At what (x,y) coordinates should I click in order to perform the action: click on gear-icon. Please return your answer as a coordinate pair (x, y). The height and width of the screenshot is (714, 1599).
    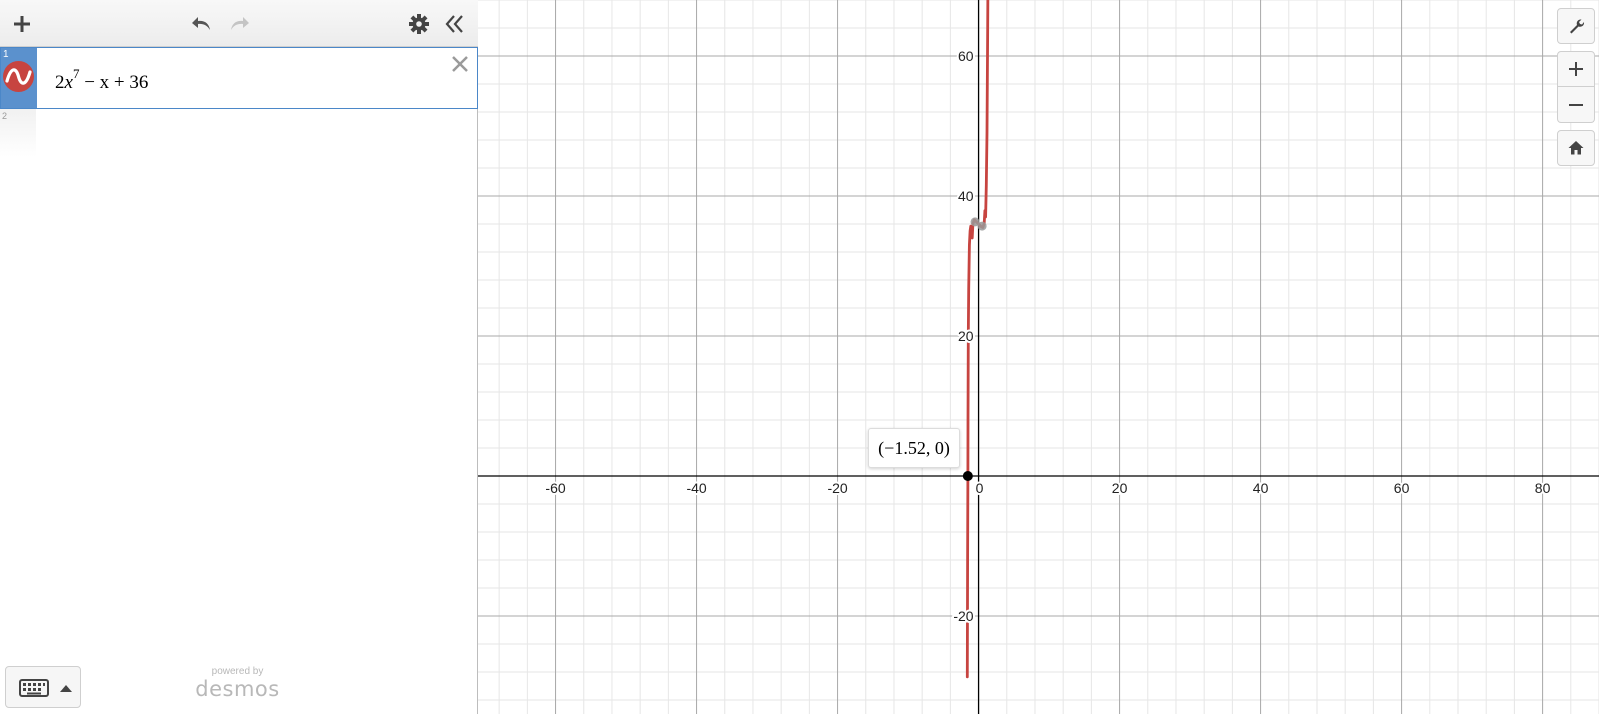
    Looking at the image, I should click on (419, 24).